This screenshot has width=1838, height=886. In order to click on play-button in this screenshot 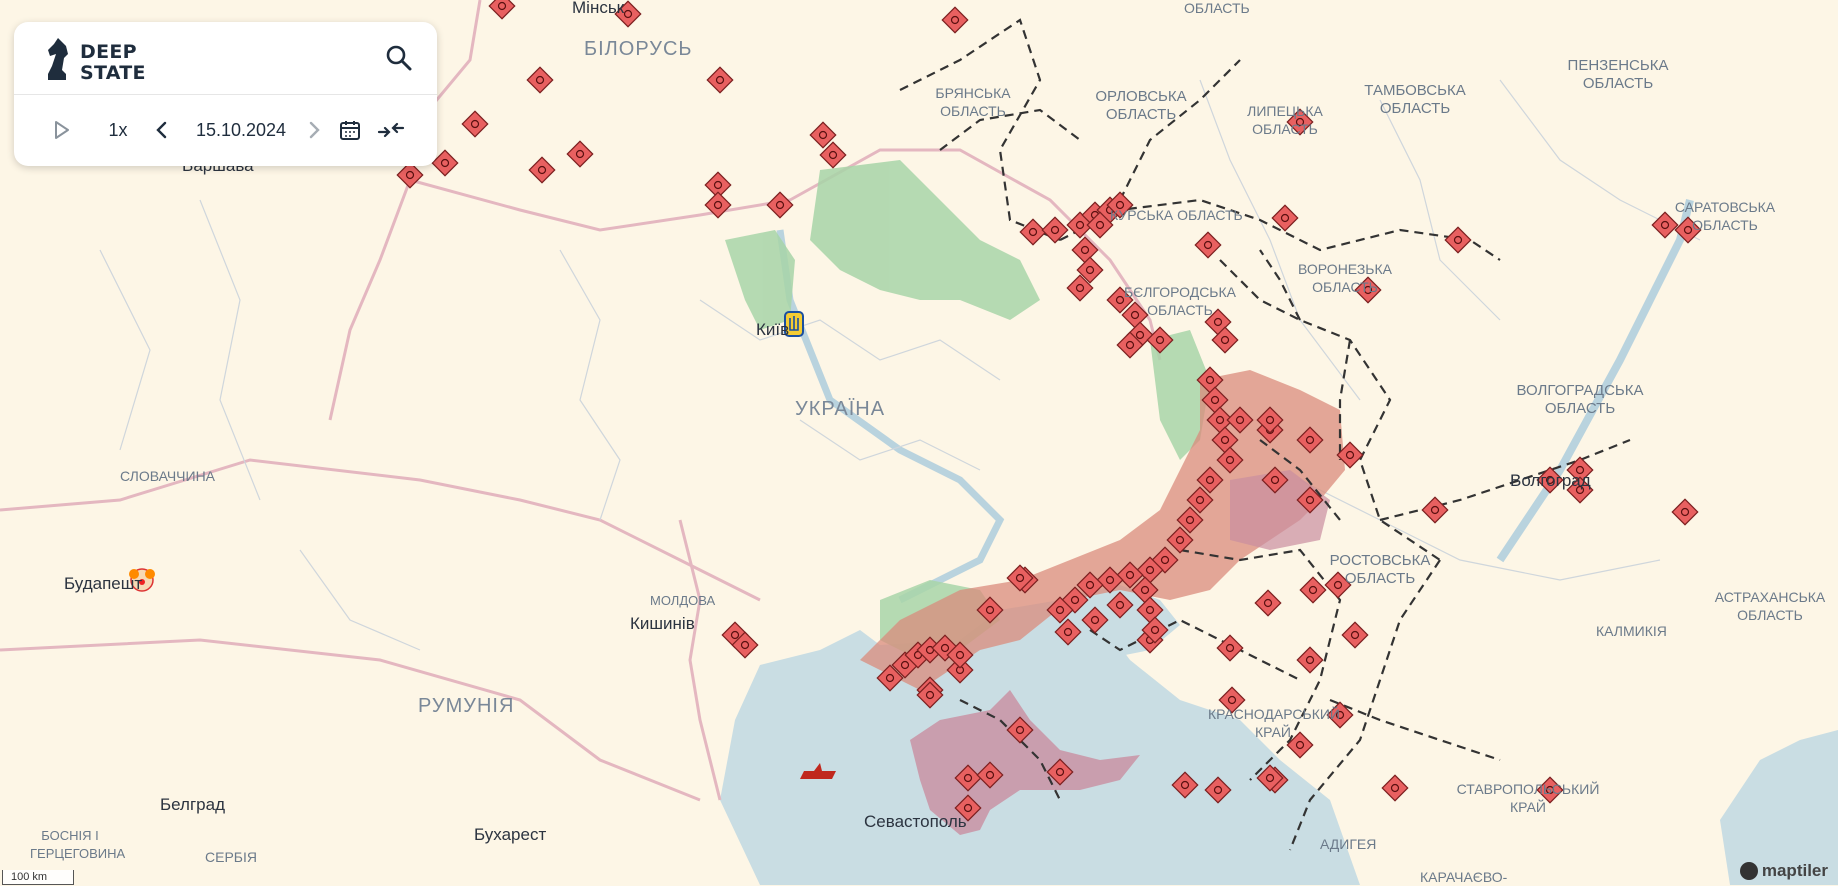, I will do `click(62, 130)`.